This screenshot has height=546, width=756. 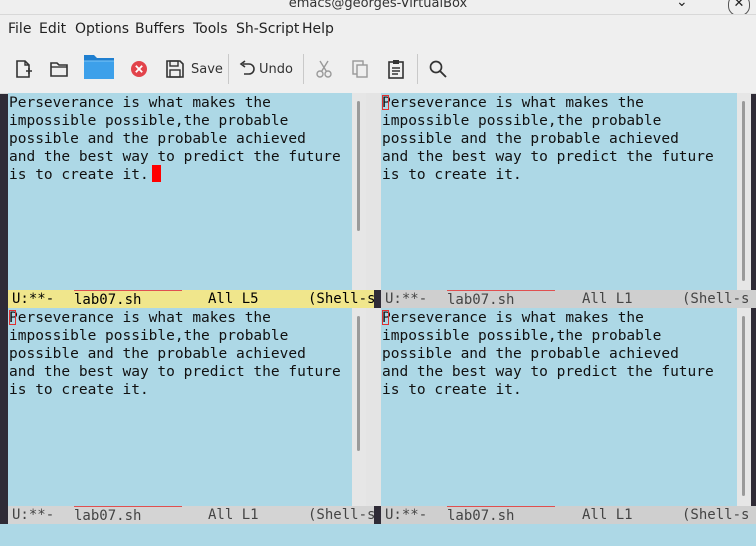 What do you see at coordinates (207, 69) in the screenshot?
I see `save-label: Save` at bounding box center [207, 69].